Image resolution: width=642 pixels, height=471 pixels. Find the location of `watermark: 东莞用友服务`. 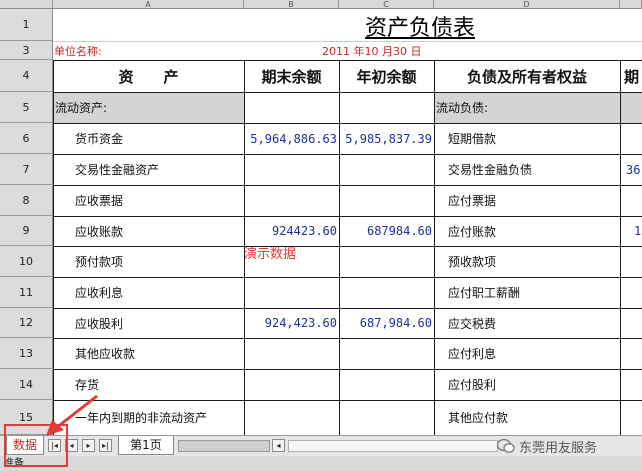

watermark: 东莞用友服务 is located at coordinates (569, 446).